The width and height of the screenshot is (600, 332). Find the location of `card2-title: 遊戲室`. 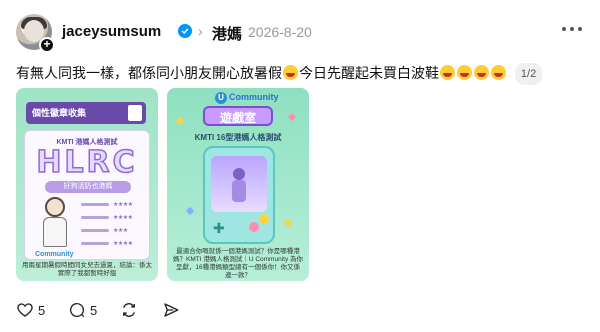

card2-title: 遊戲室 is located at coordinates (238, 116).